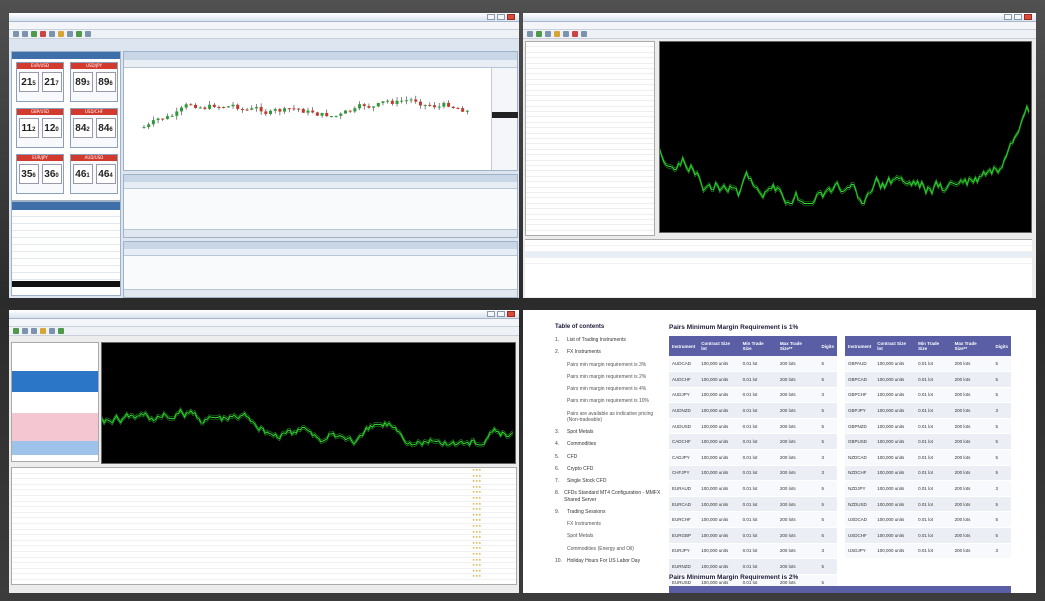 This screenshot has height=601, width=1045. What do you see at coordinates (94, 174) in the screenshot?
I see `quote-tile: AUD/USD 461 464` at bounding box center [94, 174].